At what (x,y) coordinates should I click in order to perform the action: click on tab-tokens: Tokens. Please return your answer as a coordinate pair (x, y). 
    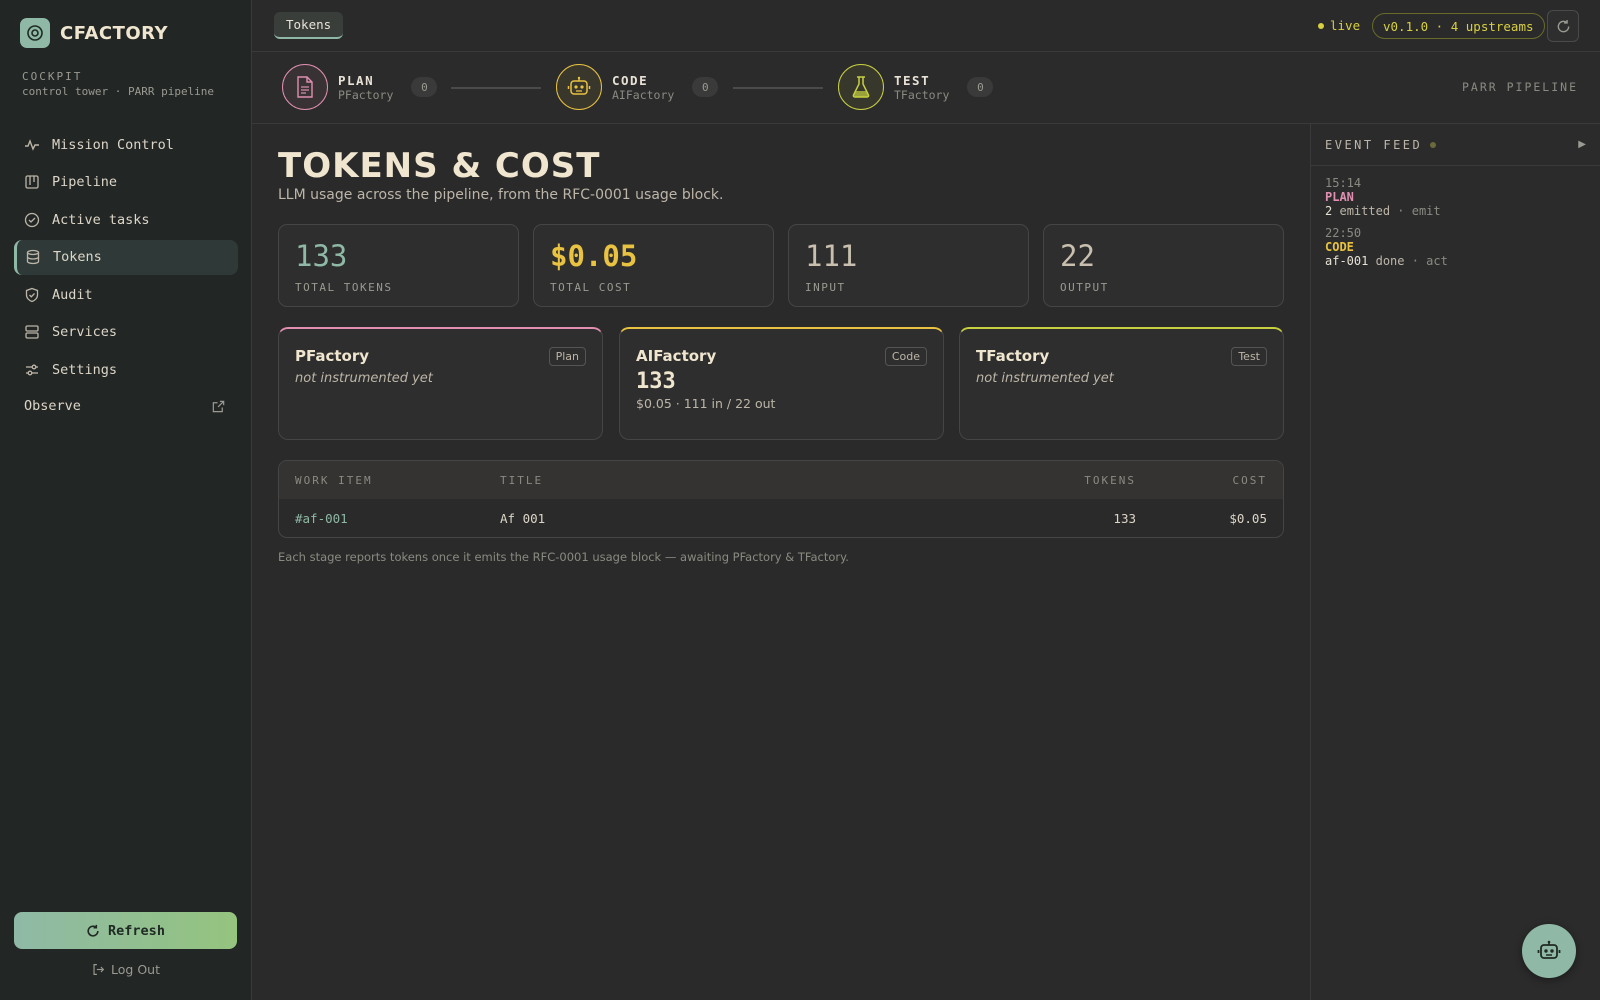
    Looking at the image, I should click on (309, 25).